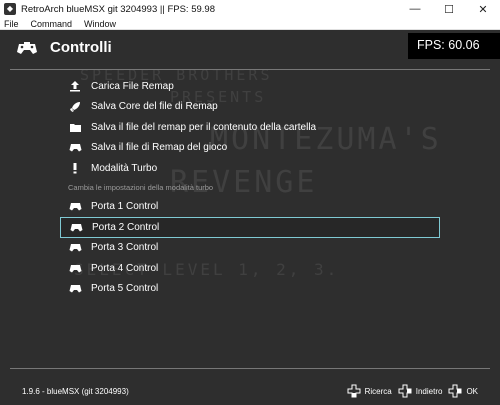  What do you see at coordinates (250, 268) in the screenshot?
I see `menu-item-port-4: Porta 4 Control` at bounding box center [250, 268].